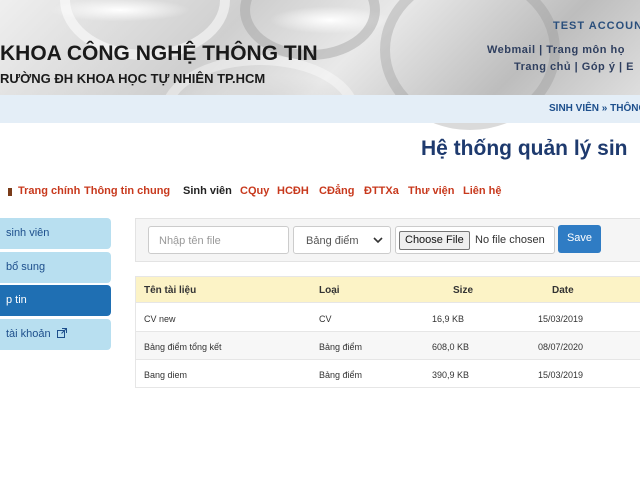  Describe the element at coordinates (28, 233) in the screenshot. I see `sidebar-item-label: sinh viên` at that location.